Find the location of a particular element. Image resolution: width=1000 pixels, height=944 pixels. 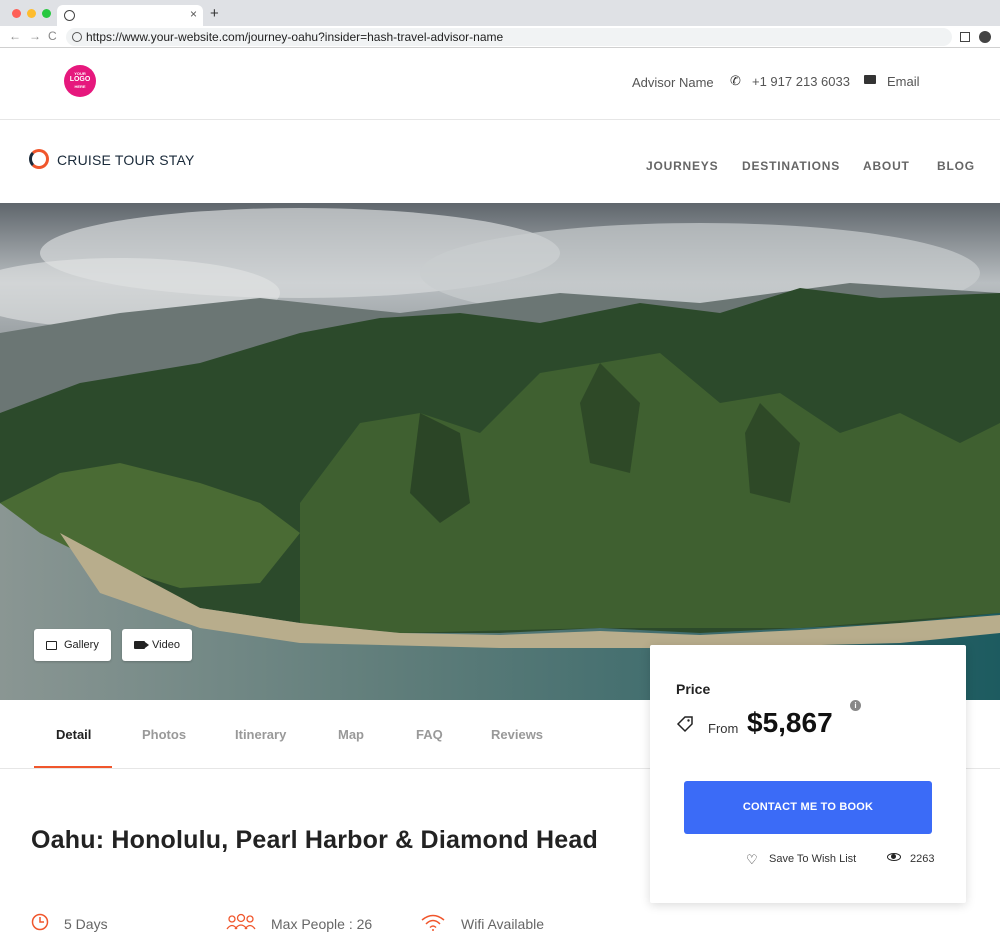

contact-to-book-button: CONTACT ME TO BOOK is located at coordinates (808, 807).